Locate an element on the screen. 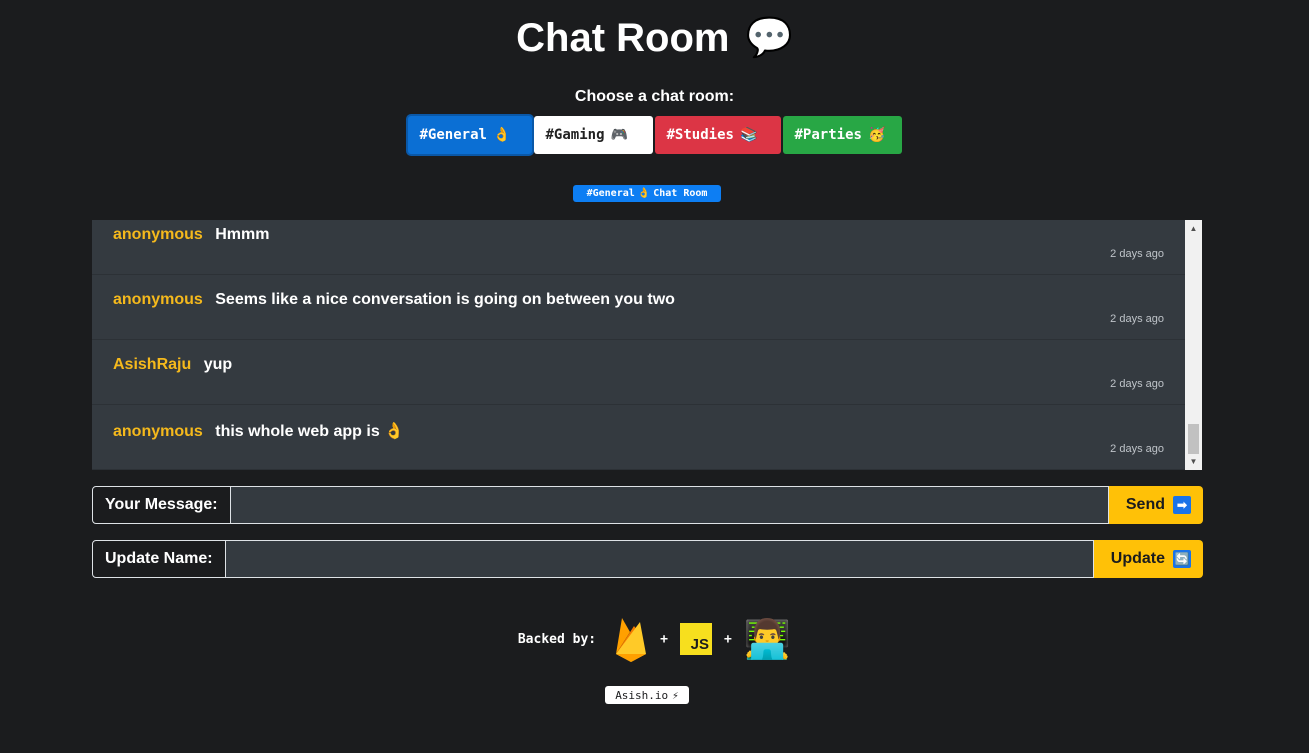 This screenshot has height=753, width=1309. lightning-icon: ⚡ is located at coordinates (675, 695).